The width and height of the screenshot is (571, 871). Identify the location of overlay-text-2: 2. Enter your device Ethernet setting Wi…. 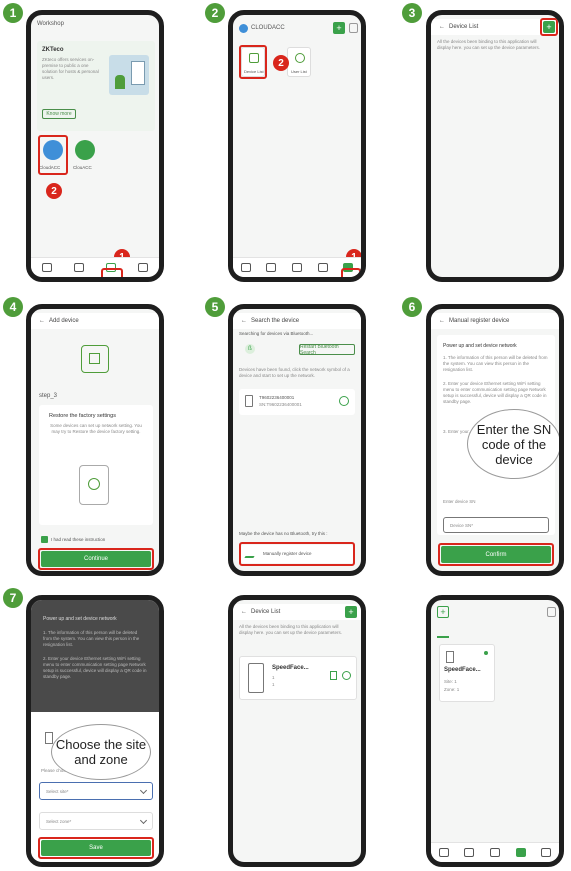
(95, 667).